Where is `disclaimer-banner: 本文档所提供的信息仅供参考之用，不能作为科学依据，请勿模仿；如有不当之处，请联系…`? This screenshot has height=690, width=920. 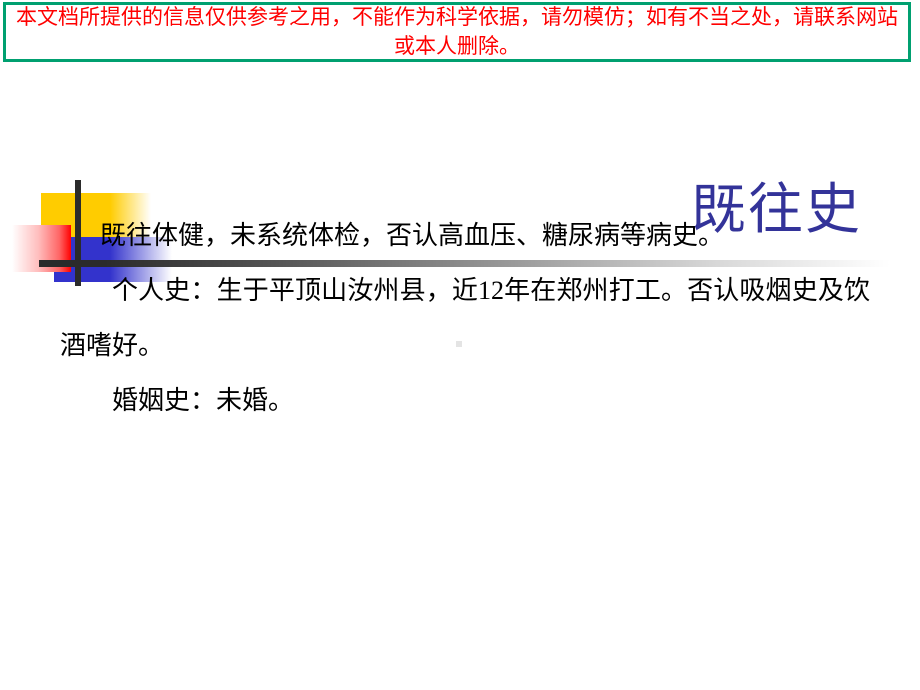 disclaimer-banner: 本文档所提供的信息仅供参考之用，不能作为科学依据，请勿模仿；如有不当之处，请联系… is located at coordinates (457, 32).